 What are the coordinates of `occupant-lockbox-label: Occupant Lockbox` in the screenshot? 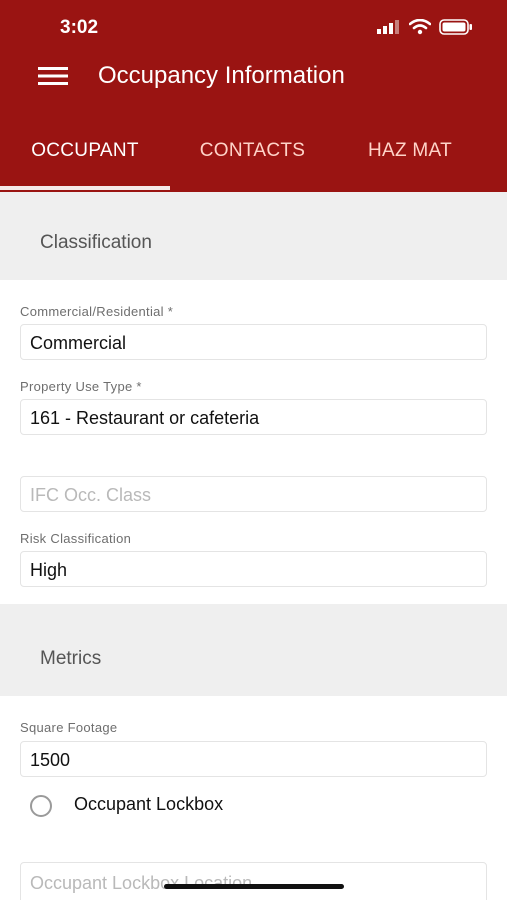 It's located at (148, 804).